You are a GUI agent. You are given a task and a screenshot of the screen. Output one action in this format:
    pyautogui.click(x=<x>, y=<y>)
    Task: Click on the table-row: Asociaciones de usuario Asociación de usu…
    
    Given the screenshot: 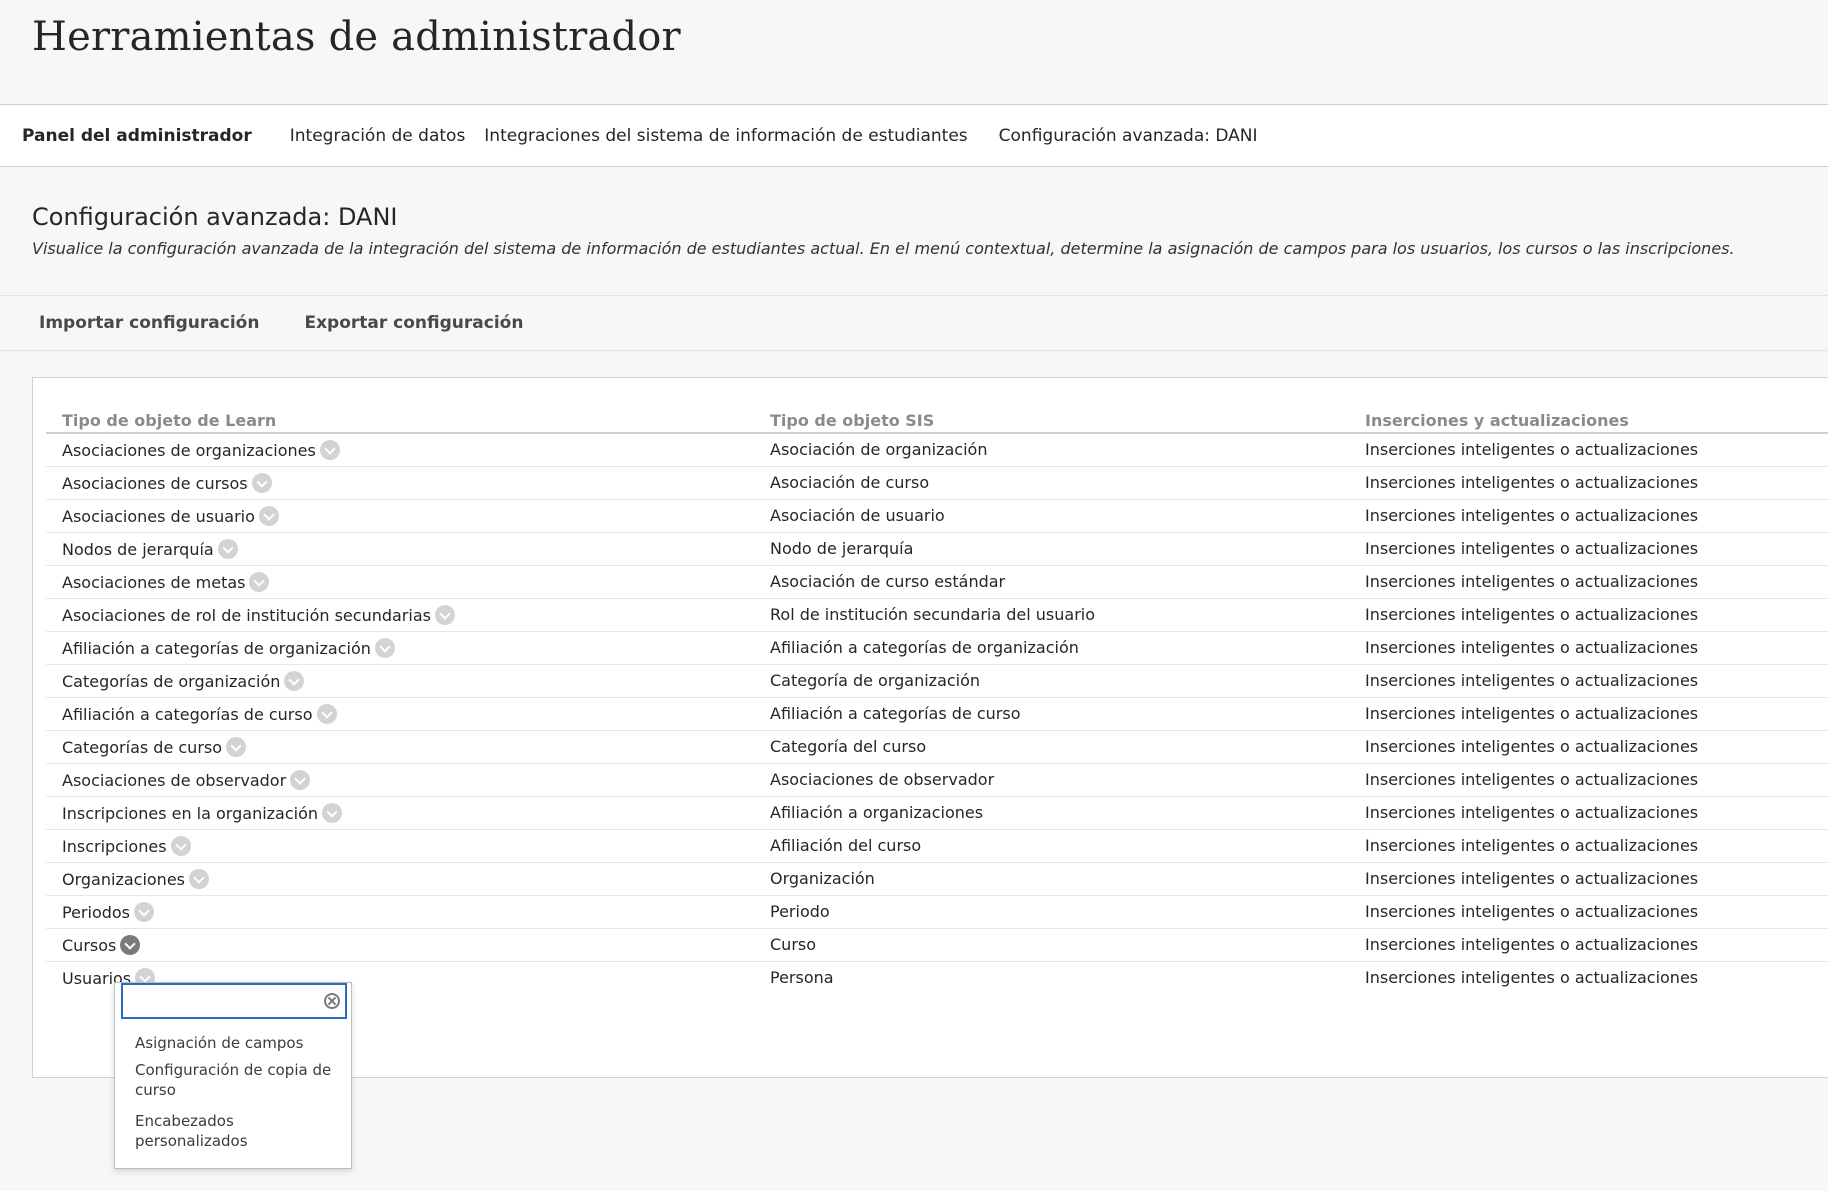 What is the action you would take?
    pyautogui.click(x=937, y=516)
    